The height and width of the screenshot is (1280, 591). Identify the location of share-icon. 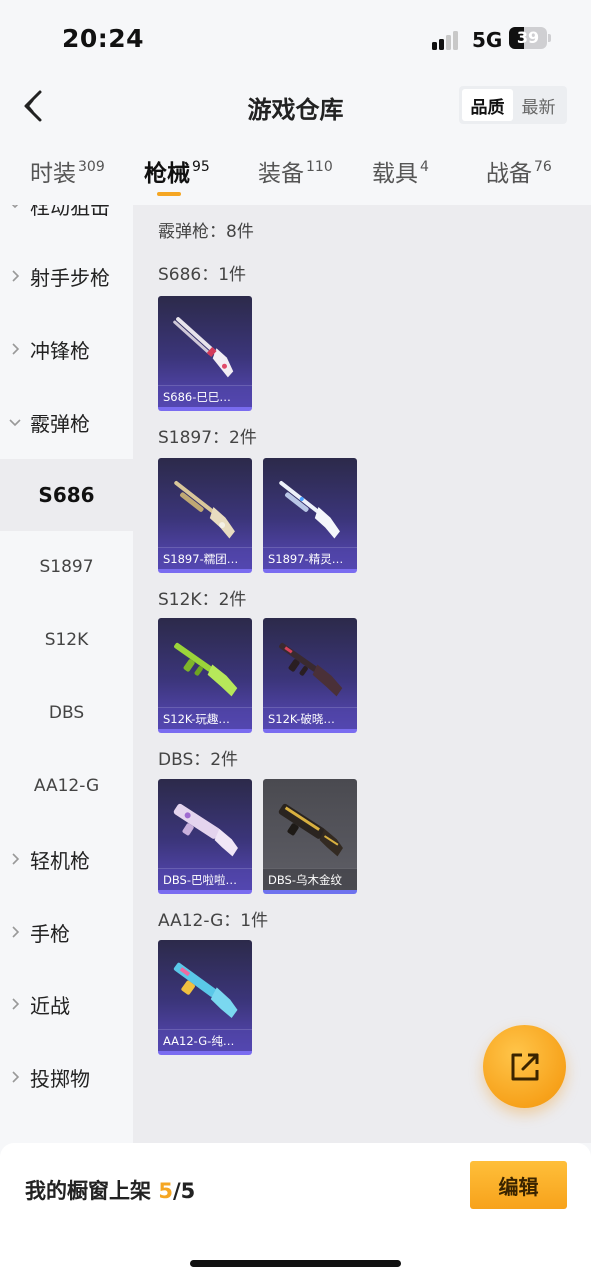
(524, 1066).